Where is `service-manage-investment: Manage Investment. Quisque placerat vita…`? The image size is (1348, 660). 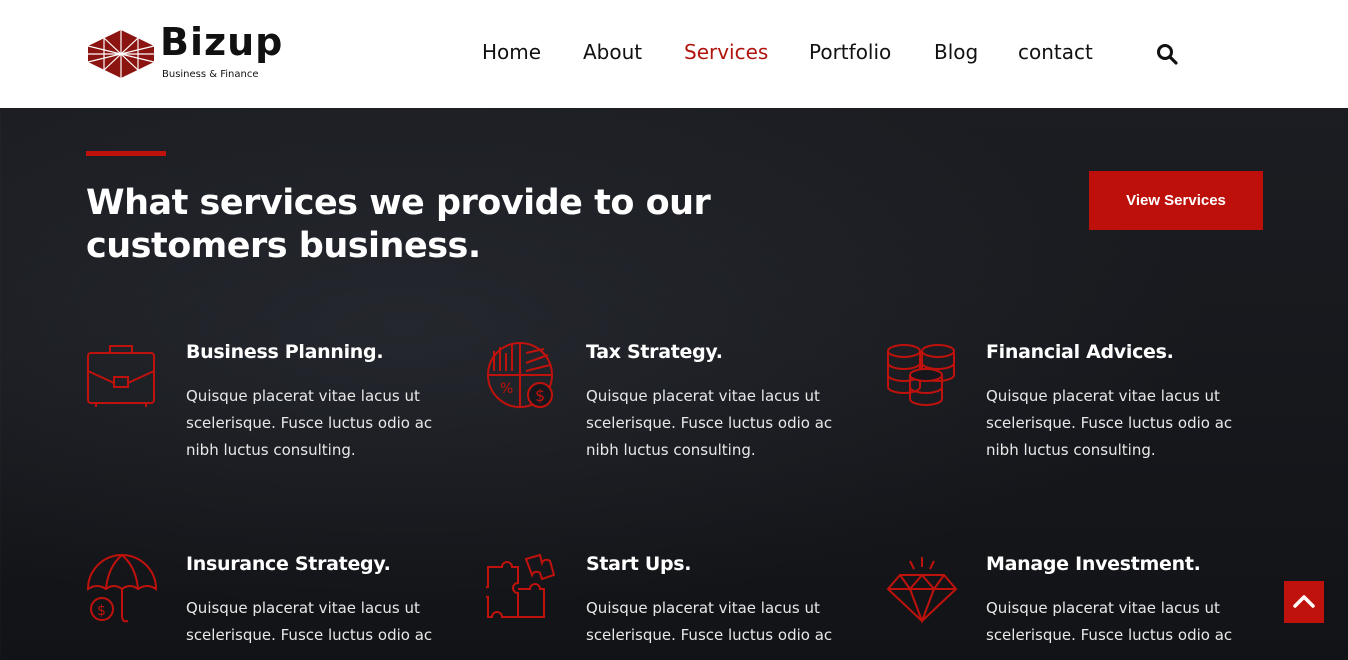
service-manage-investment: Manage Investment. Quisque placerat vita… is located at coordinates (1076, 606).